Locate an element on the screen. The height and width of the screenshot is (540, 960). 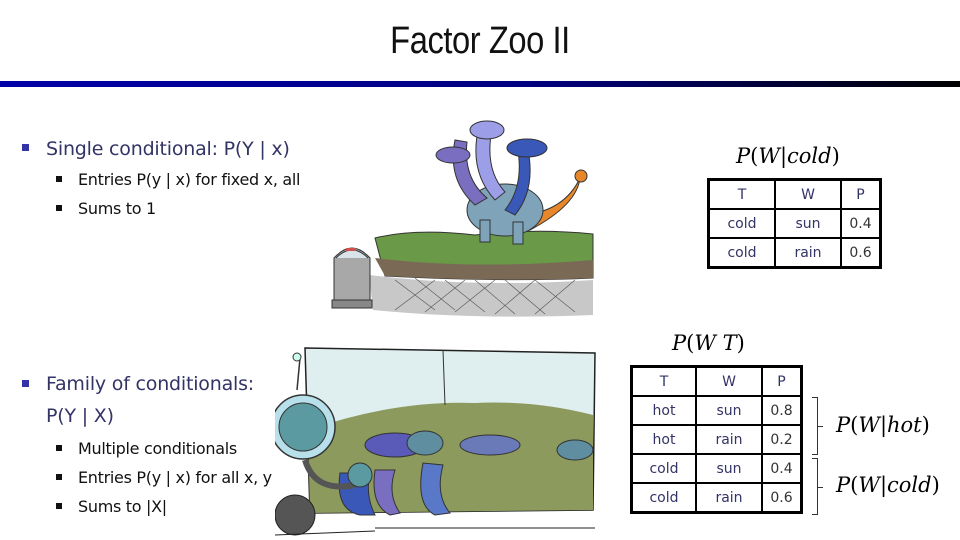
math-given: hot is located at coordinates (904, 425).